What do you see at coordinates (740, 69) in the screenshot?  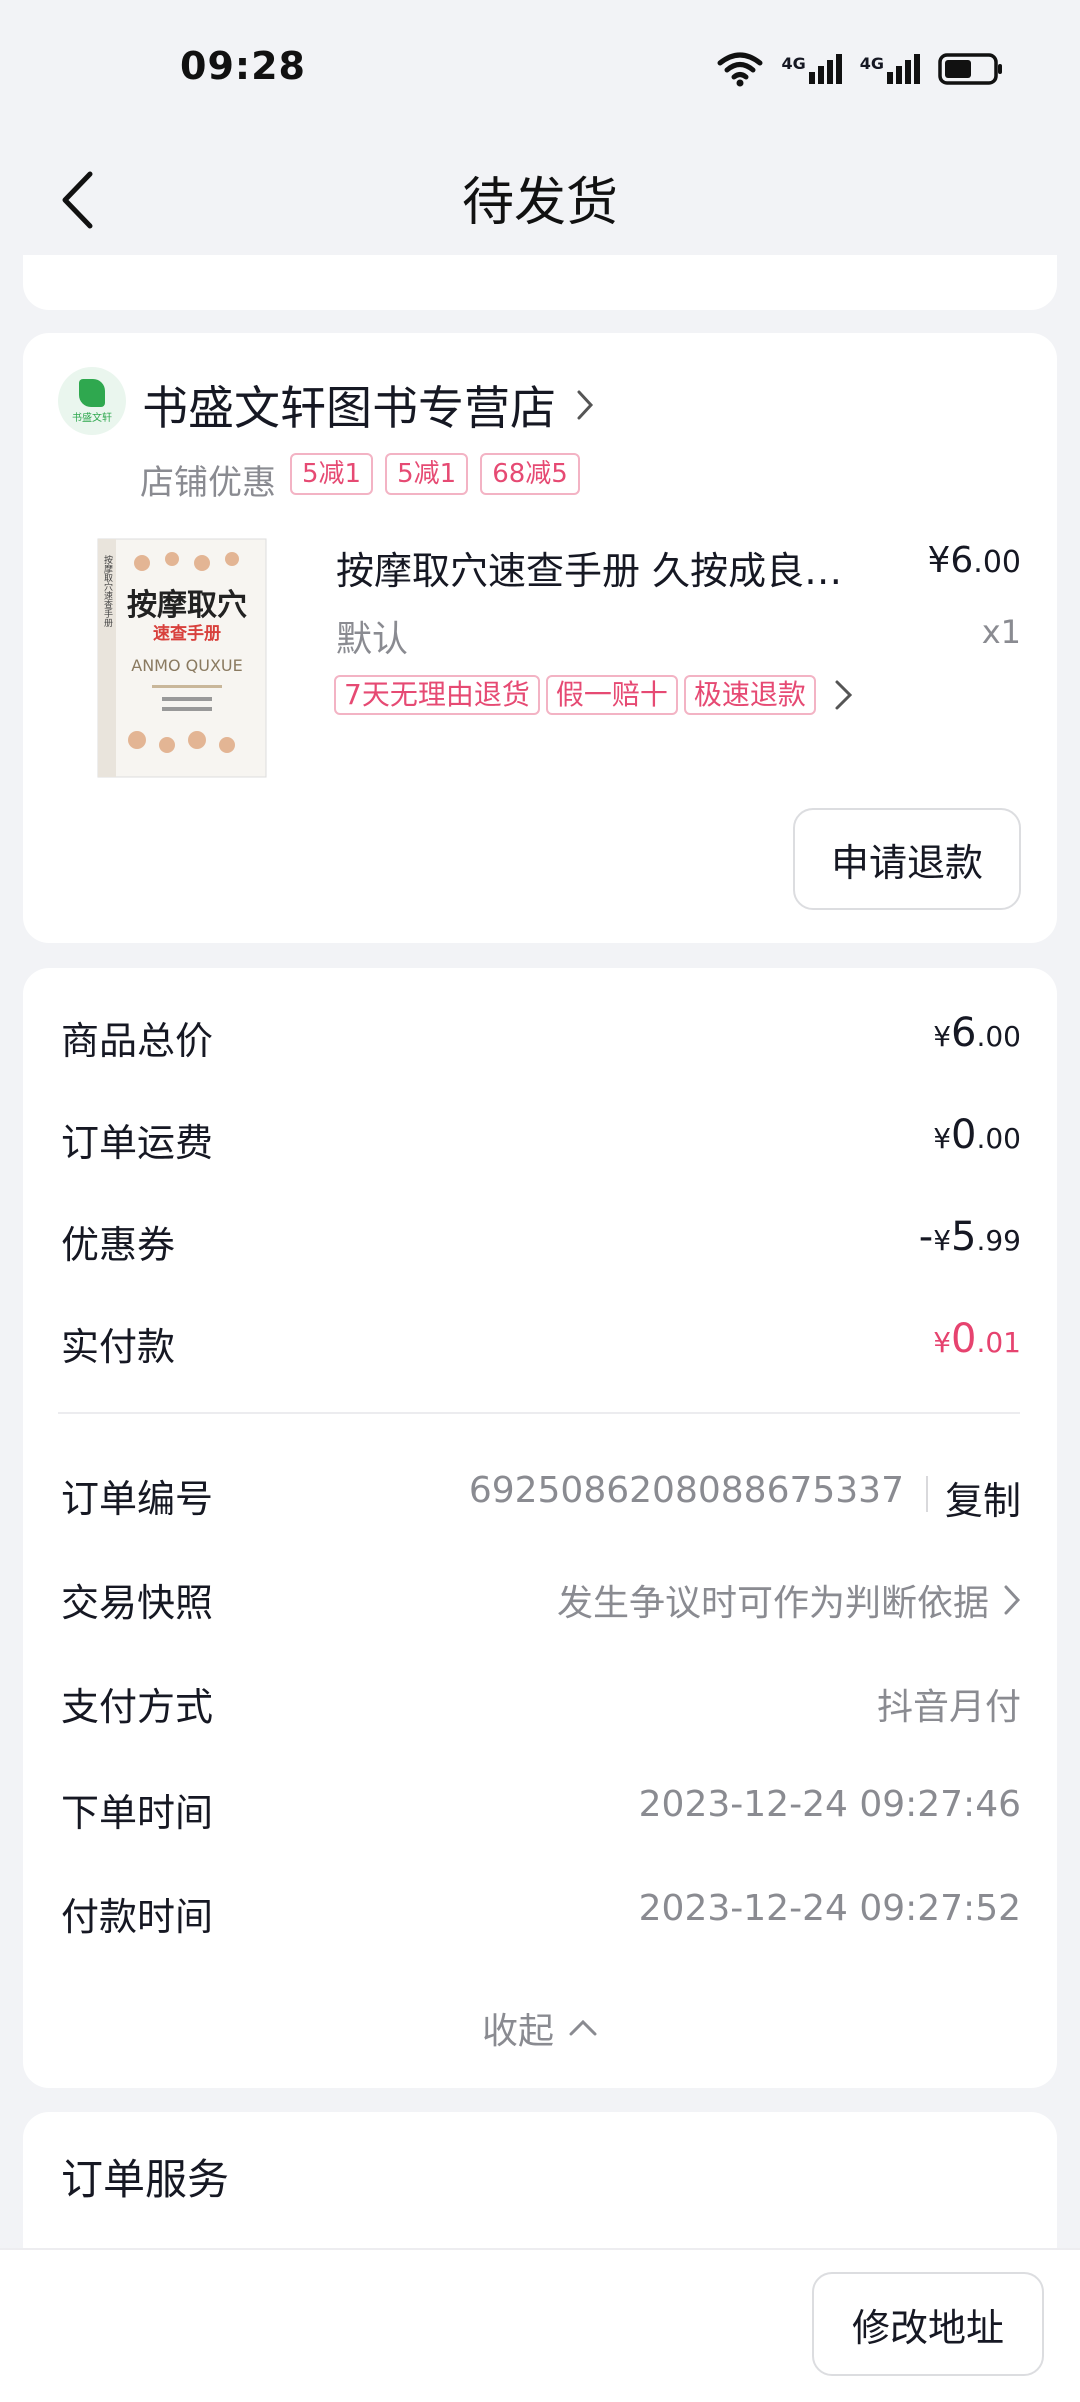 I see `wifi-icon` at bounding box center [740, 69].